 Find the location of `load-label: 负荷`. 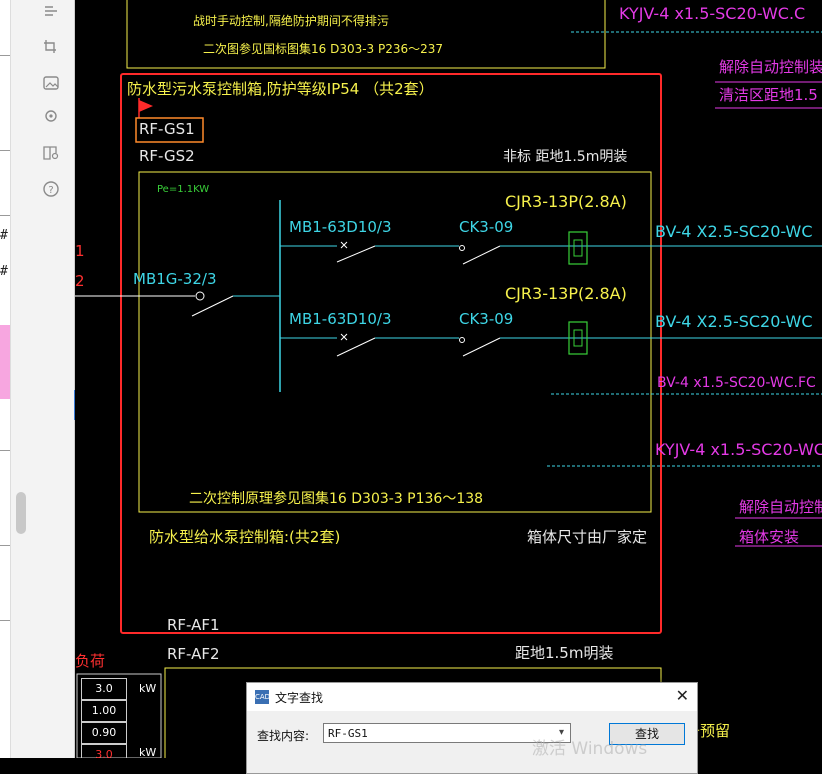

load-label: 负荷 is located at coordinates (90, 661).